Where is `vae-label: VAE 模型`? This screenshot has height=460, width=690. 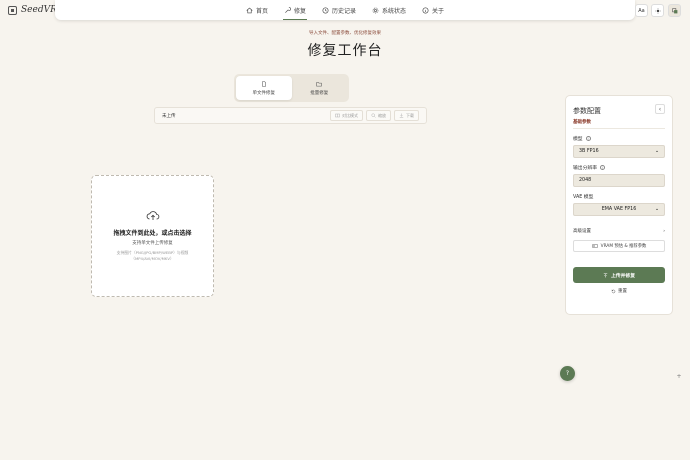
vae-label: VAE 模型 is located at coordinates (583, 197).